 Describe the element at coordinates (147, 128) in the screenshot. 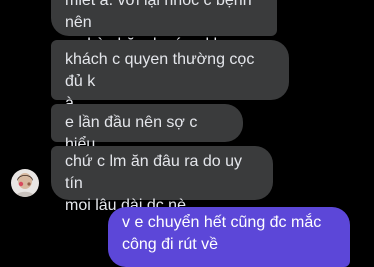

I see `message-bubble-incoming: e lần đầu nên sợ c hiểu` at that location.